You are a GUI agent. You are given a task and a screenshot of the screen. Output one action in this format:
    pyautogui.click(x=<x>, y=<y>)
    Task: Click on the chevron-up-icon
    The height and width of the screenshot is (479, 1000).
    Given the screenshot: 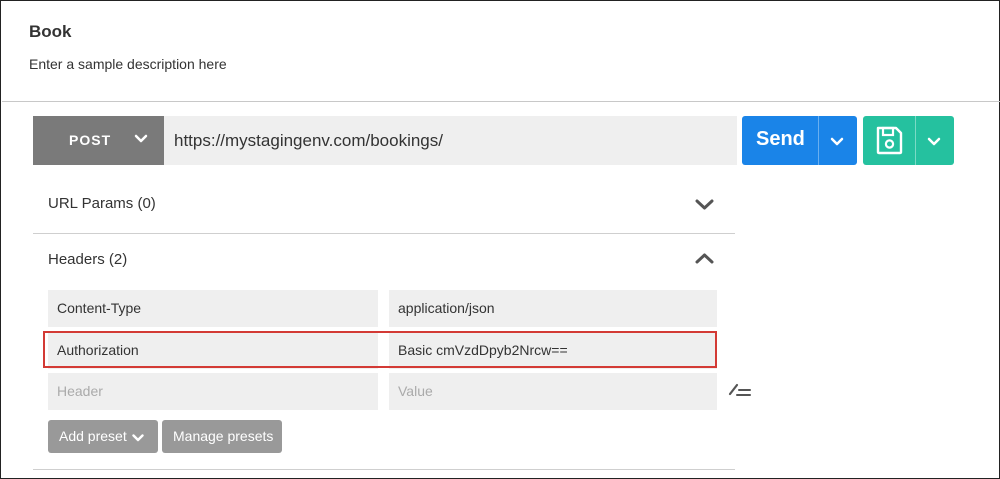 What is the action you would take?
    pyautogui.click(x=704, y=258)
    